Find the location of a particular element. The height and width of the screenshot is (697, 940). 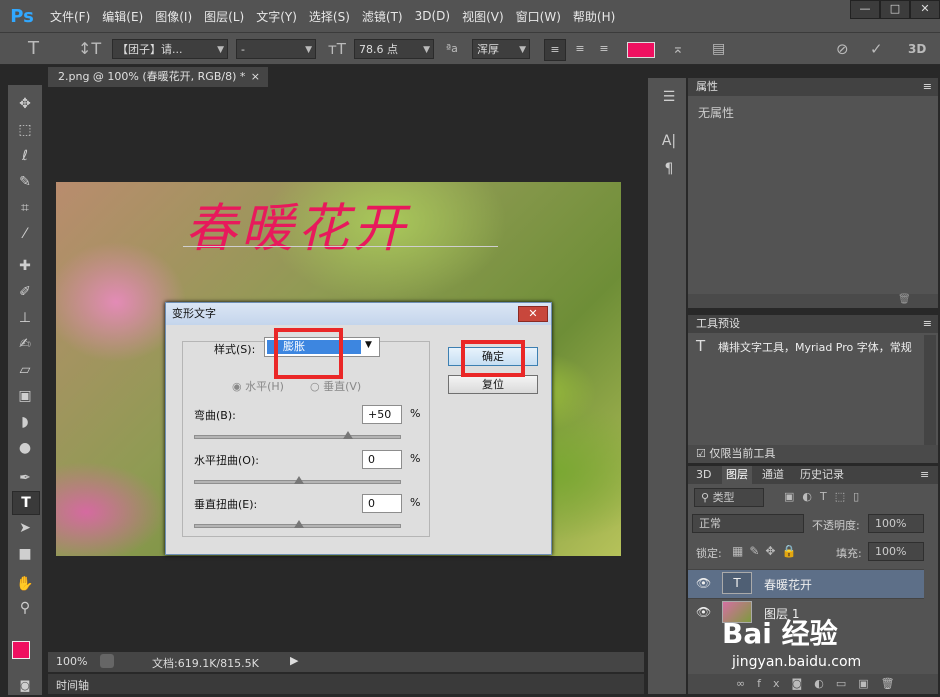

cancel-icon: ⊘ is located at coordinates (842, 49).